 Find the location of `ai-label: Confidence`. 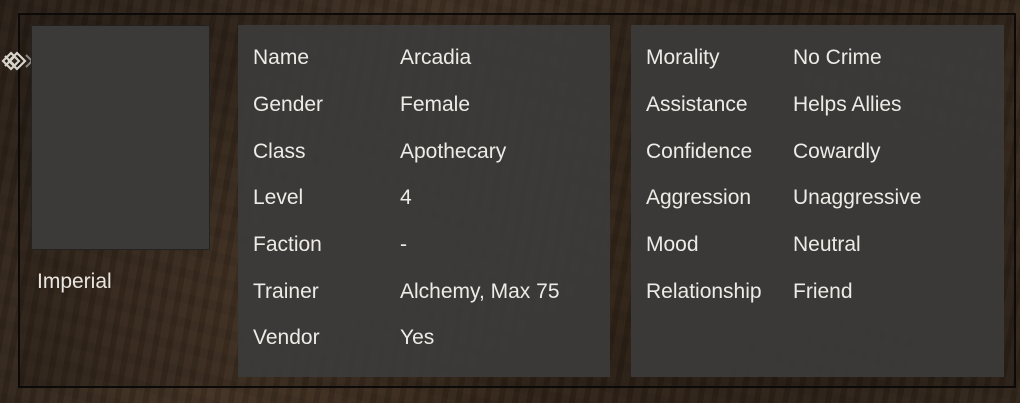

ai-label: Confidence is located at coordinates (699, 151).